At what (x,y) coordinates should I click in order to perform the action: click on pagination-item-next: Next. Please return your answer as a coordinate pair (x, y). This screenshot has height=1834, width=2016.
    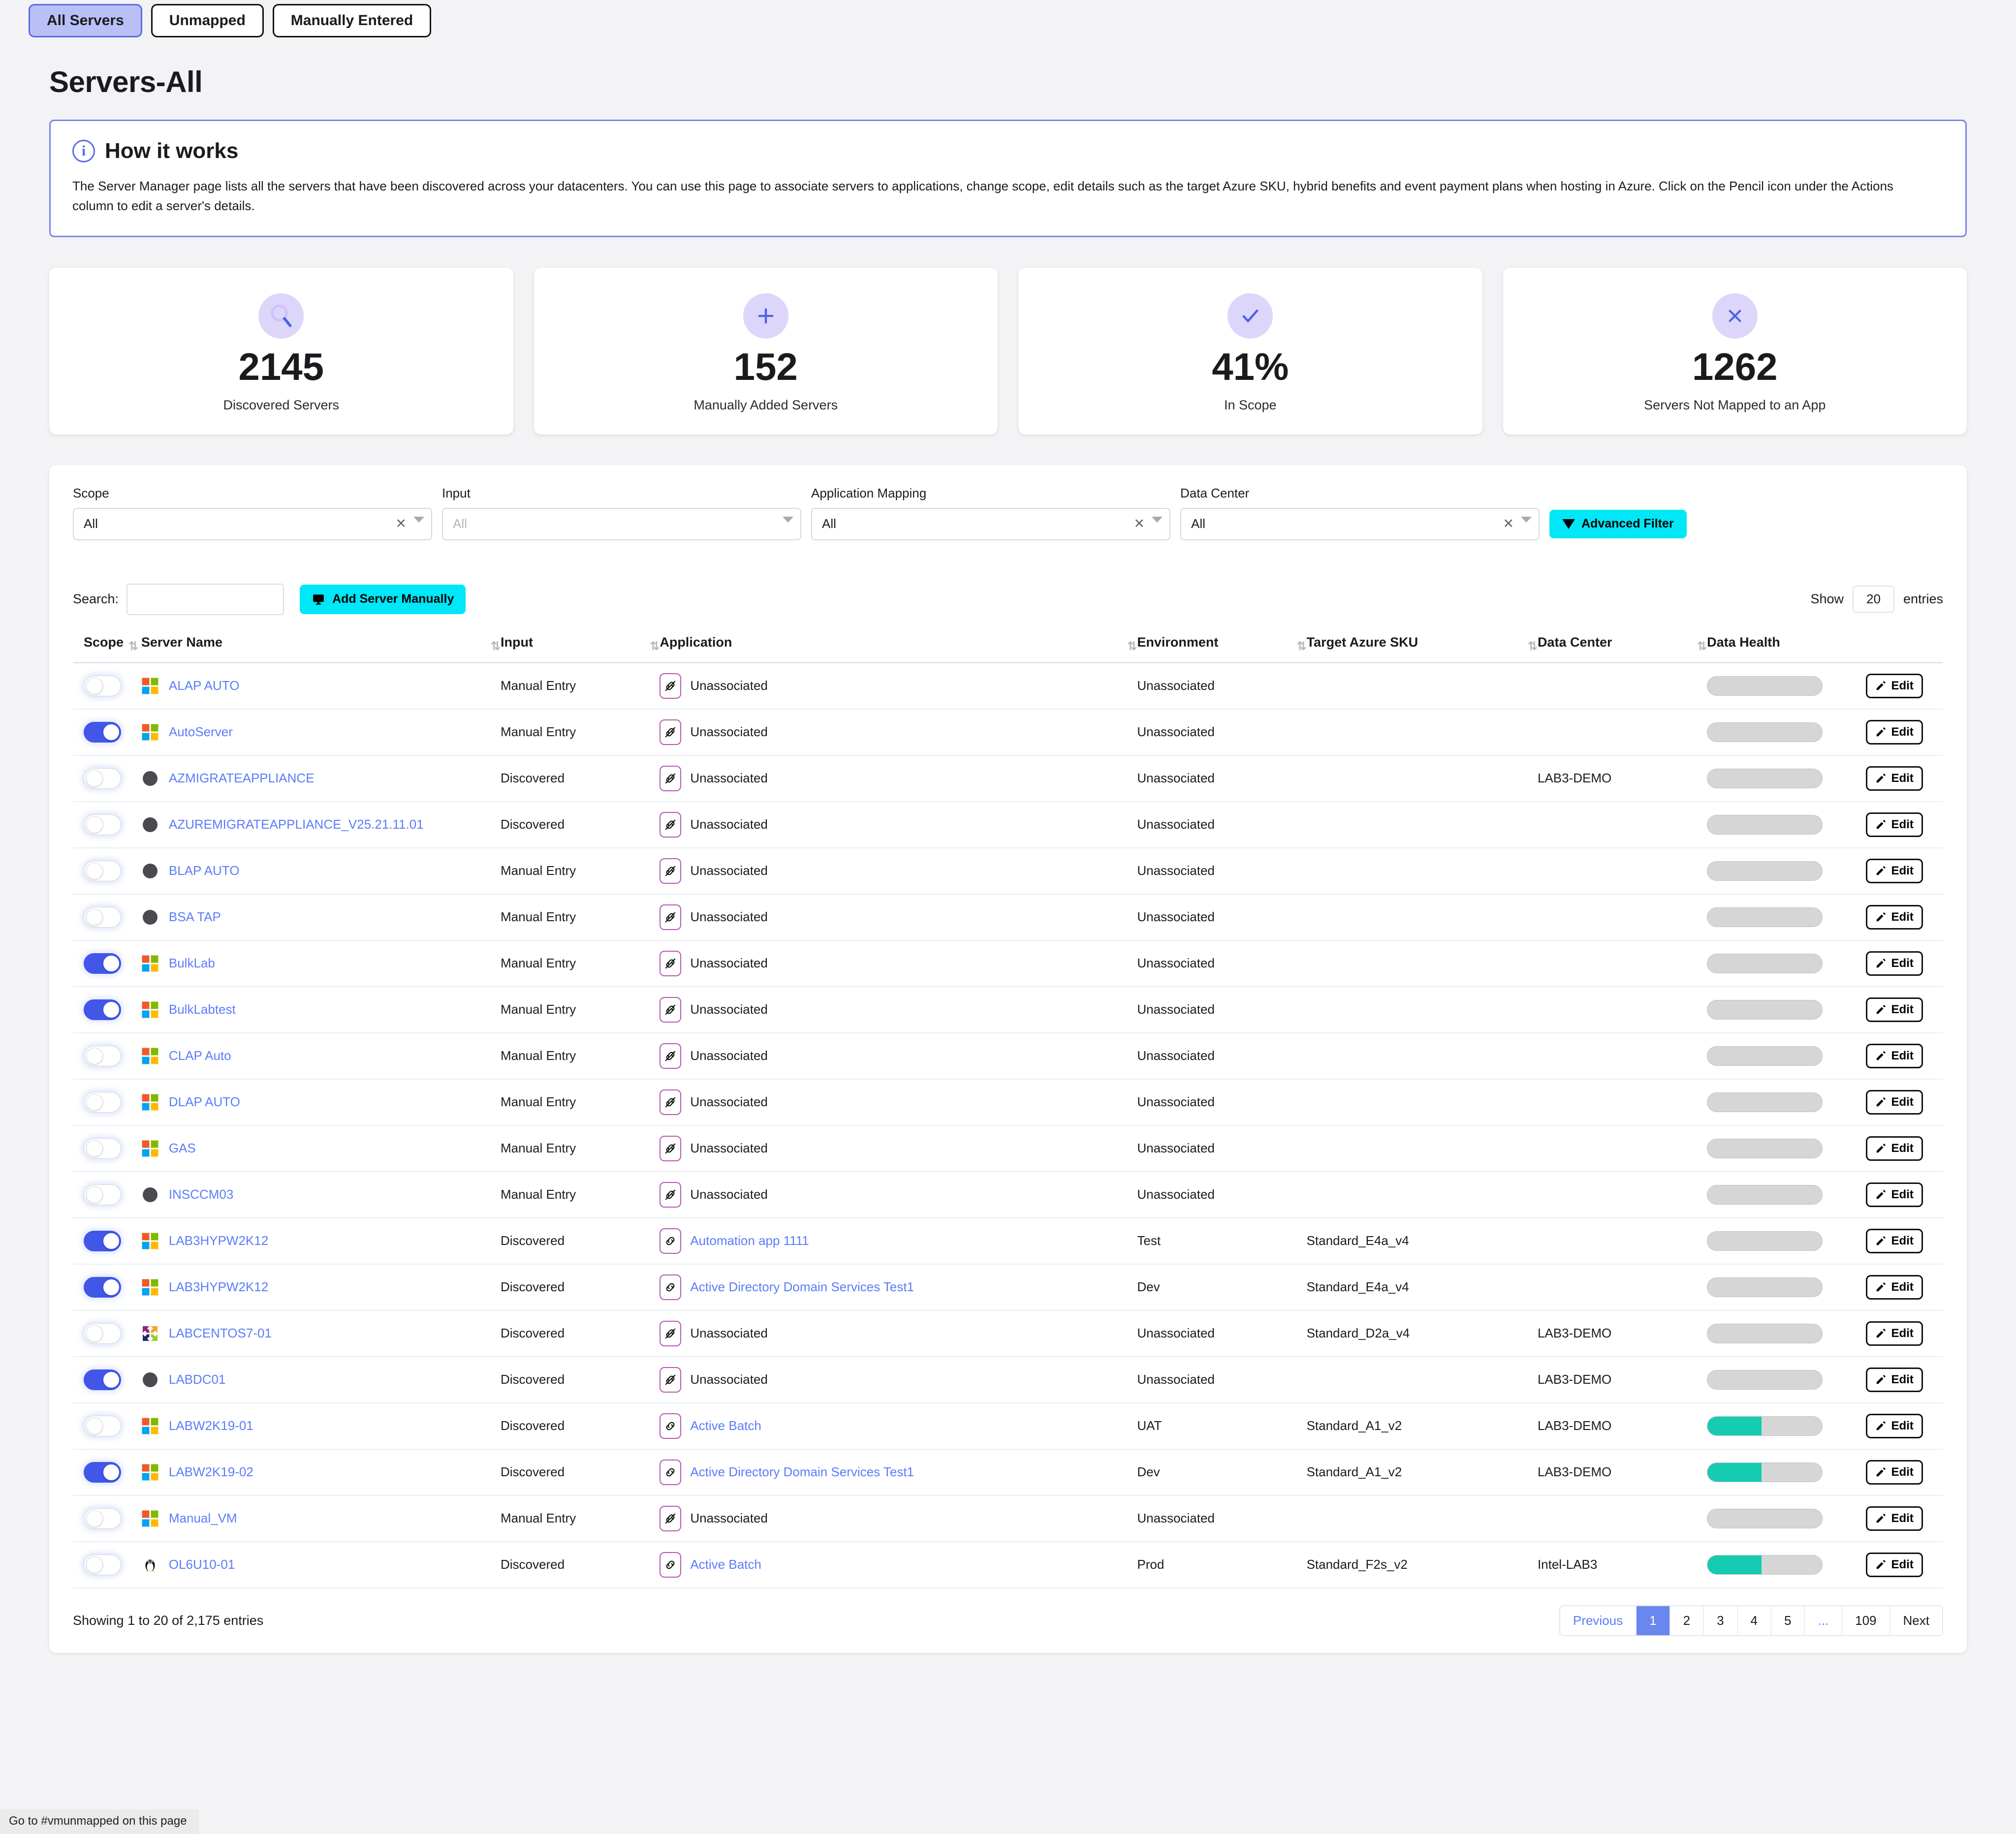
    Looking at the image, I should click on (1916, 1620).